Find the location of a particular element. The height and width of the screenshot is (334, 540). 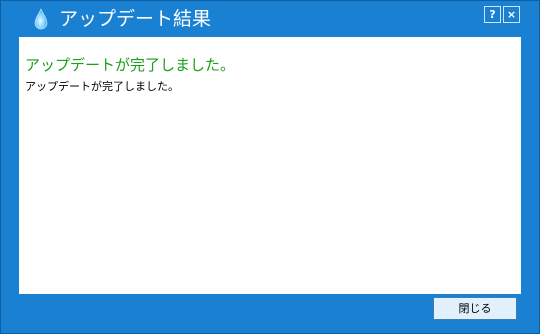

help-button: ? is located at coordinates (492, 14).